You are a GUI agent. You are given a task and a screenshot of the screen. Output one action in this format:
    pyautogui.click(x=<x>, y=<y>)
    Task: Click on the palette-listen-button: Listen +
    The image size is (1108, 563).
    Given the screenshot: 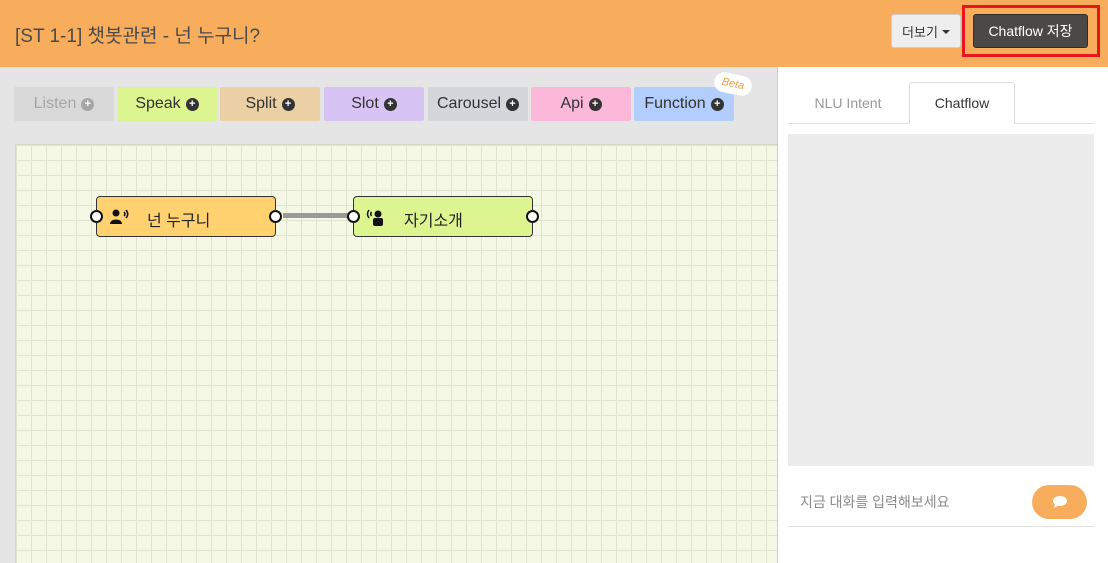 What is the action you would take?
    pyautogui.click(x=64, y=104)
    